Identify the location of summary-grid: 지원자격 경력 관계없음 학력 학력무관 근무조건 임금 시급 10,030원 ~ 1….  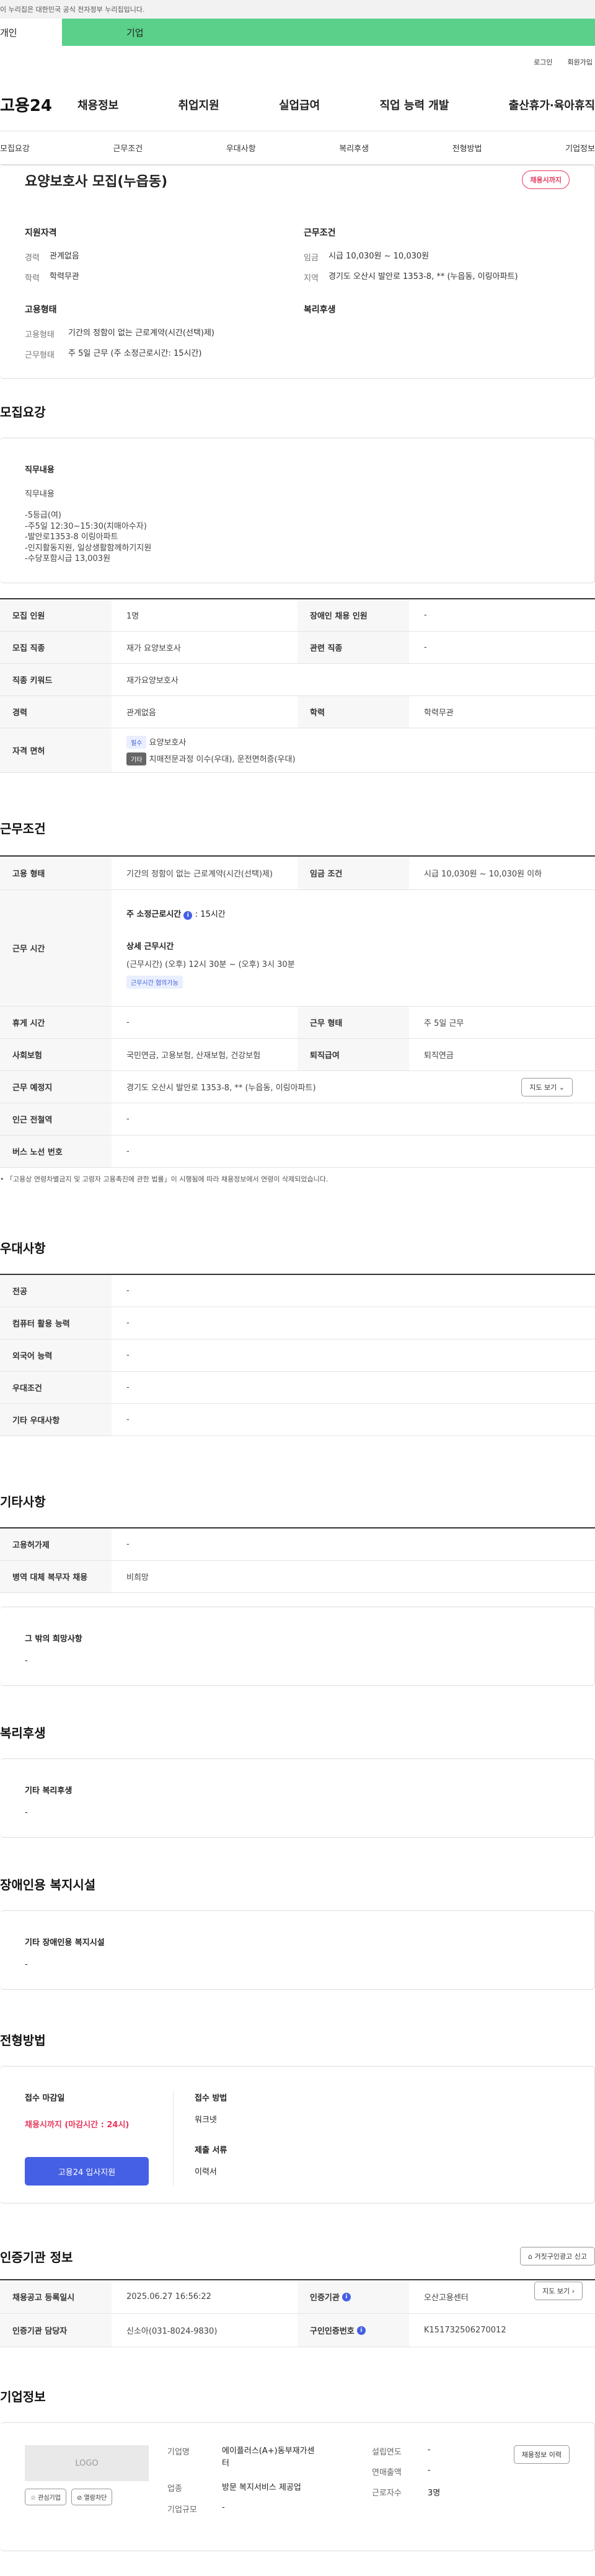
(297, 259).